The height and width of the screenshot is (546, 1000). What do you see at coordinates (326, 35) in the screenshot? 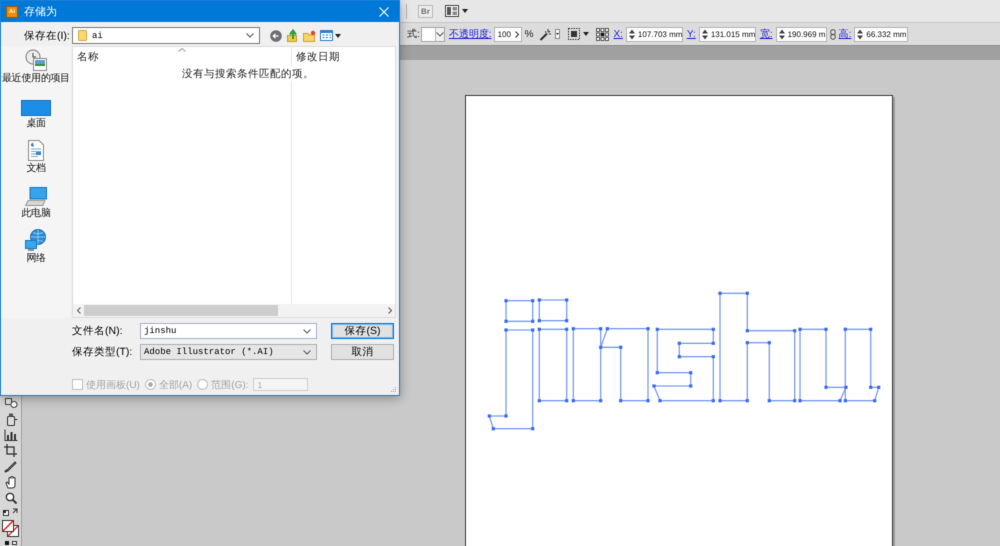
I see `view-grid-icon` at bounding box center [326, 35].